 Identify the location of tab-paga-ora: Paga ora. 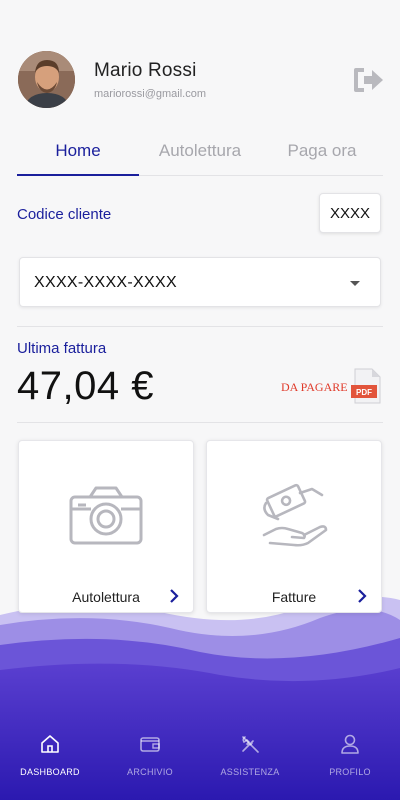
(322, 153).